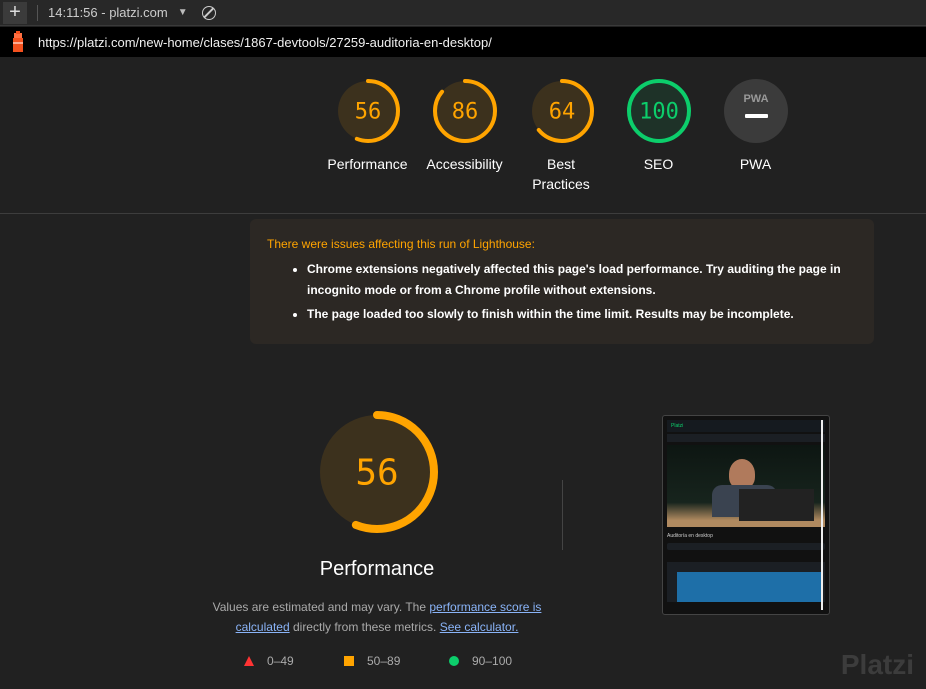  What do you see at coordinates (561, 174) in the screenshot?
I see `gauge-label: Best Practices` at bounding box center [561, 174].